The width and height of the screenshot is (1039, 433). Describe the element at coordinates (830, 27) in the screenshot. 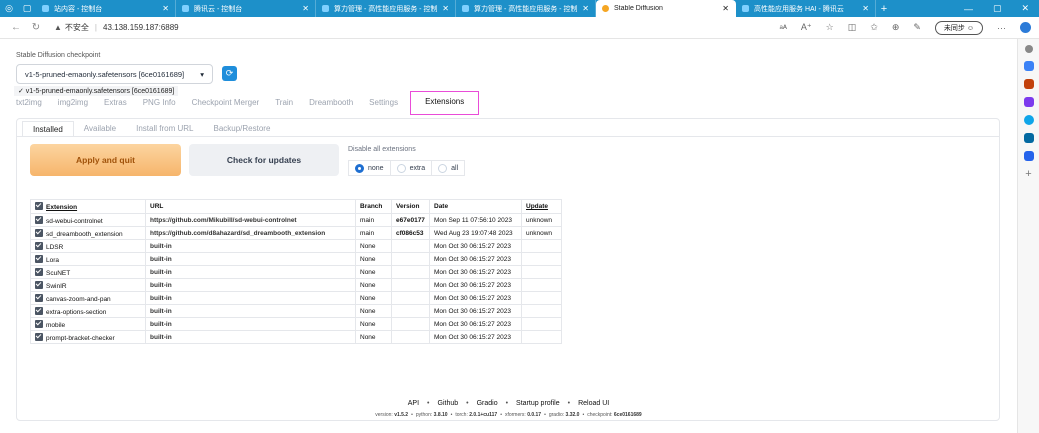

I see `favorite-icon: ☆` at that location.